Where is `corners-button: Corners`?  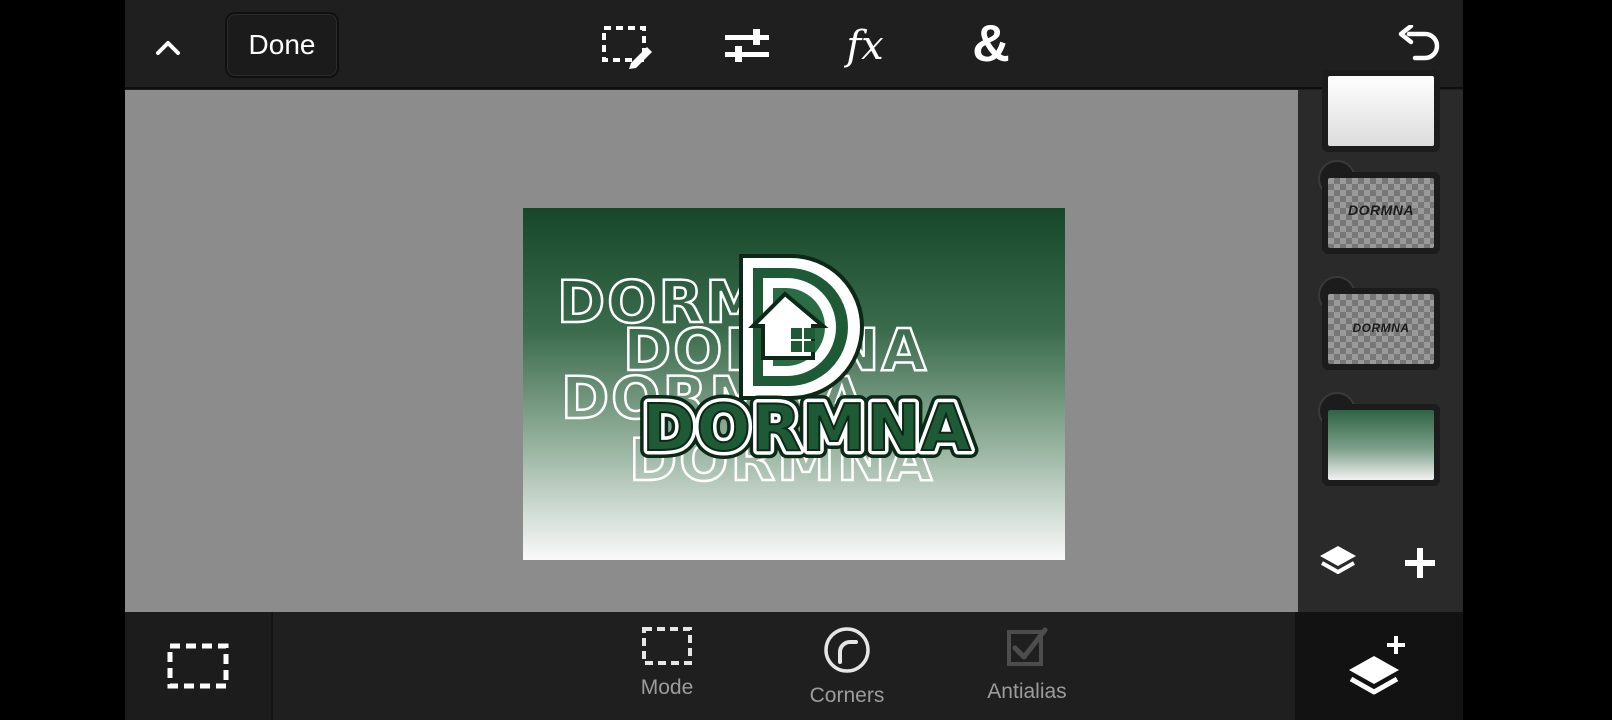 corners-button: Corners is located at coordinates (847, 670).